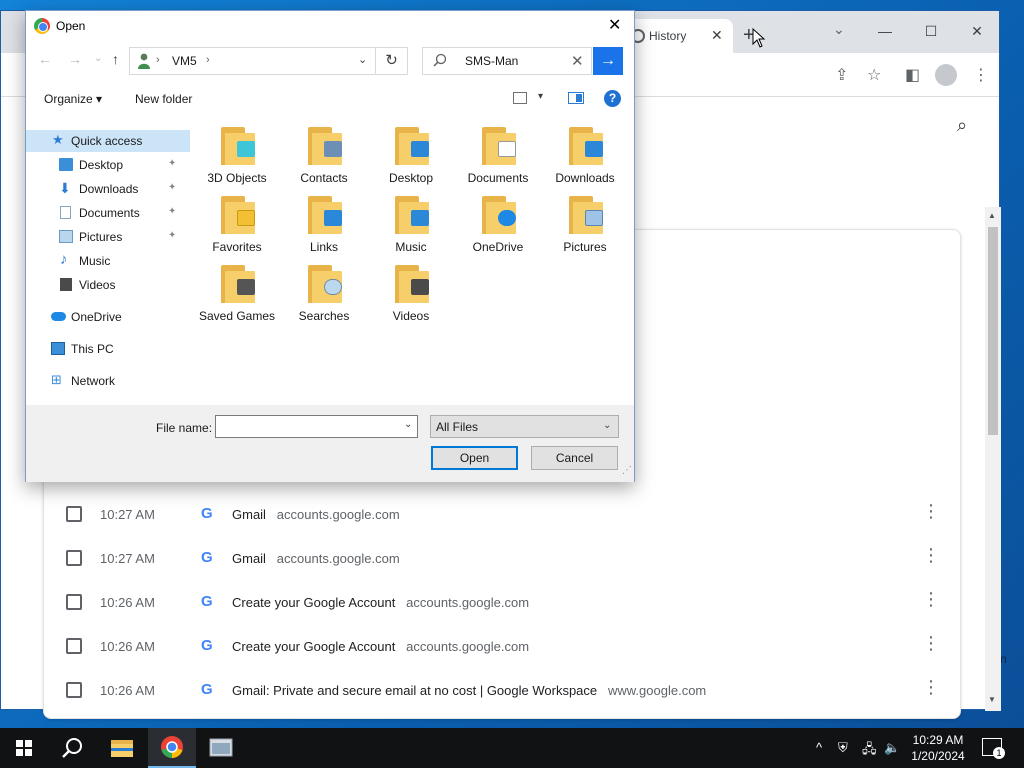  Describe the element at coordinates (839, 29) in the screenshot. I see `tab-search-chevron-icon: ⌄` at that location.